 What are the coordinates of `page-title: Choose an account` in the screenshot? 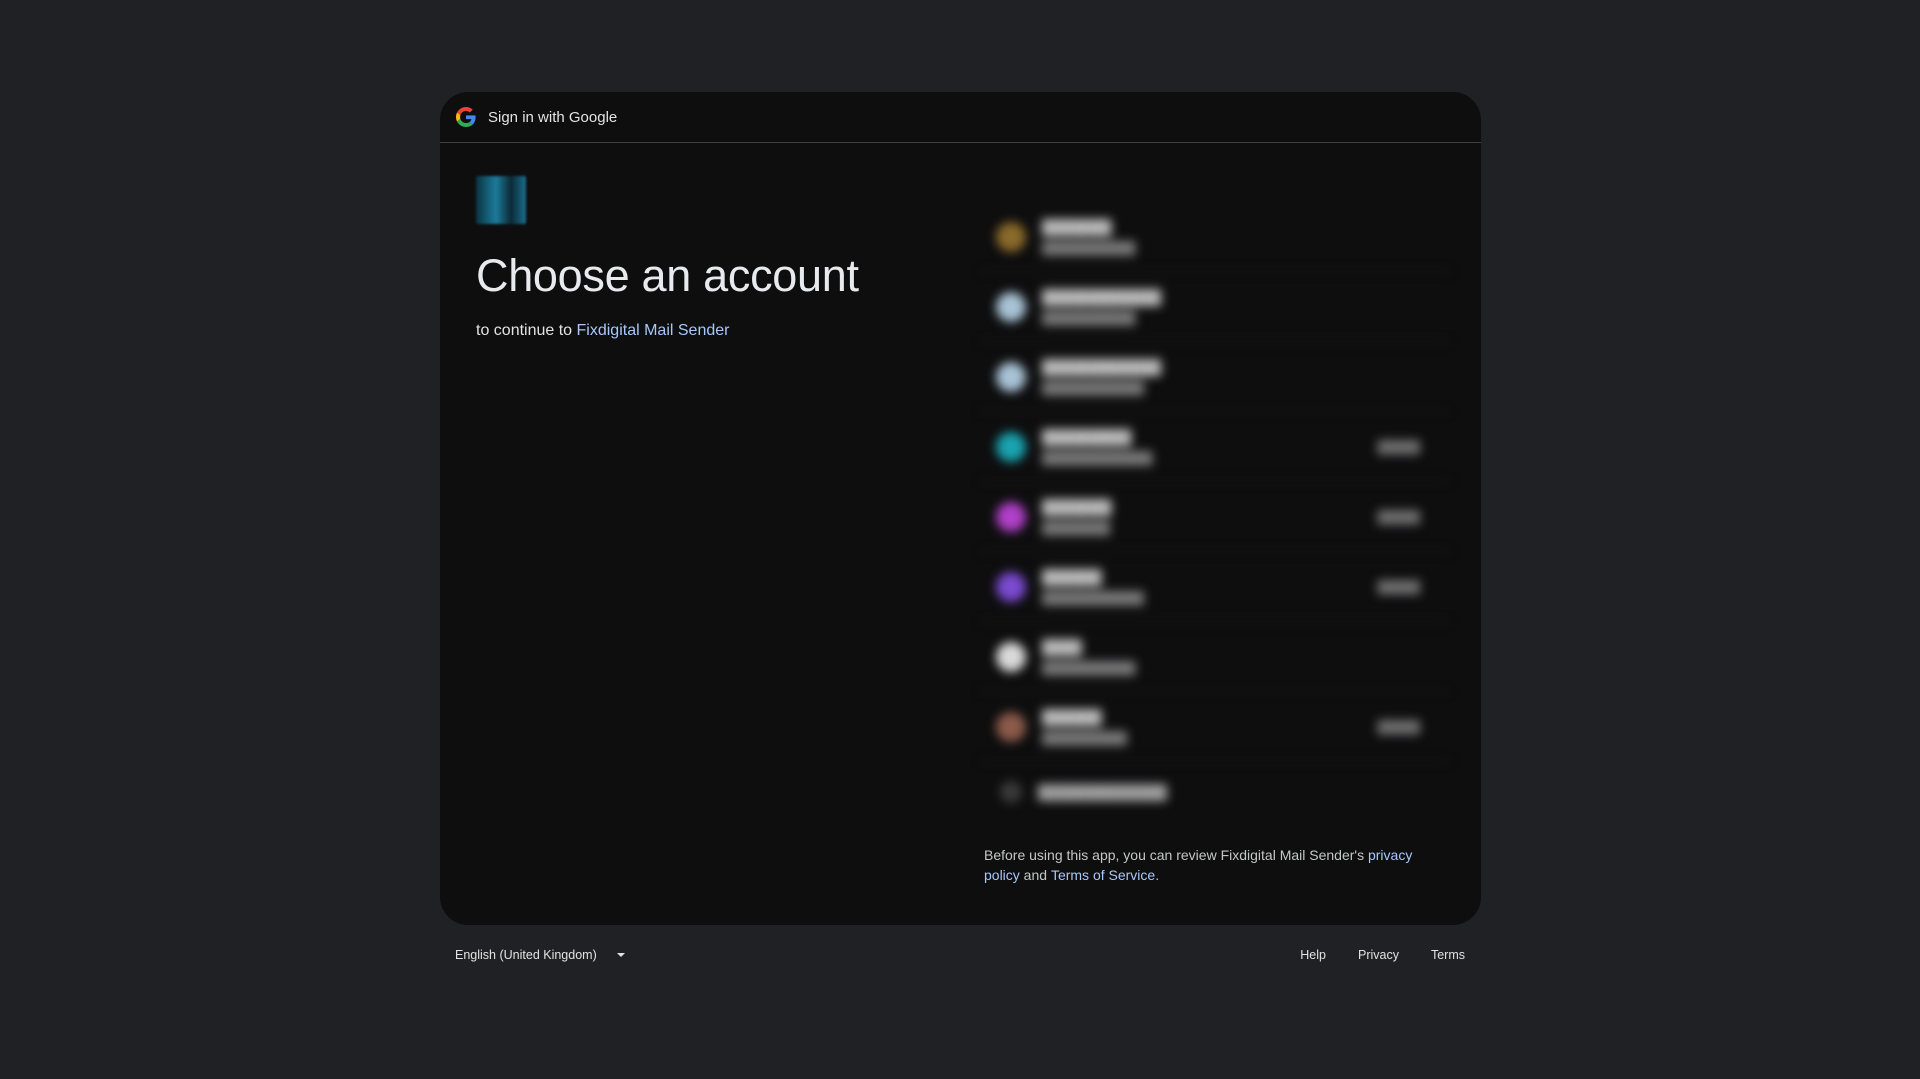 It's located at (667, 275).